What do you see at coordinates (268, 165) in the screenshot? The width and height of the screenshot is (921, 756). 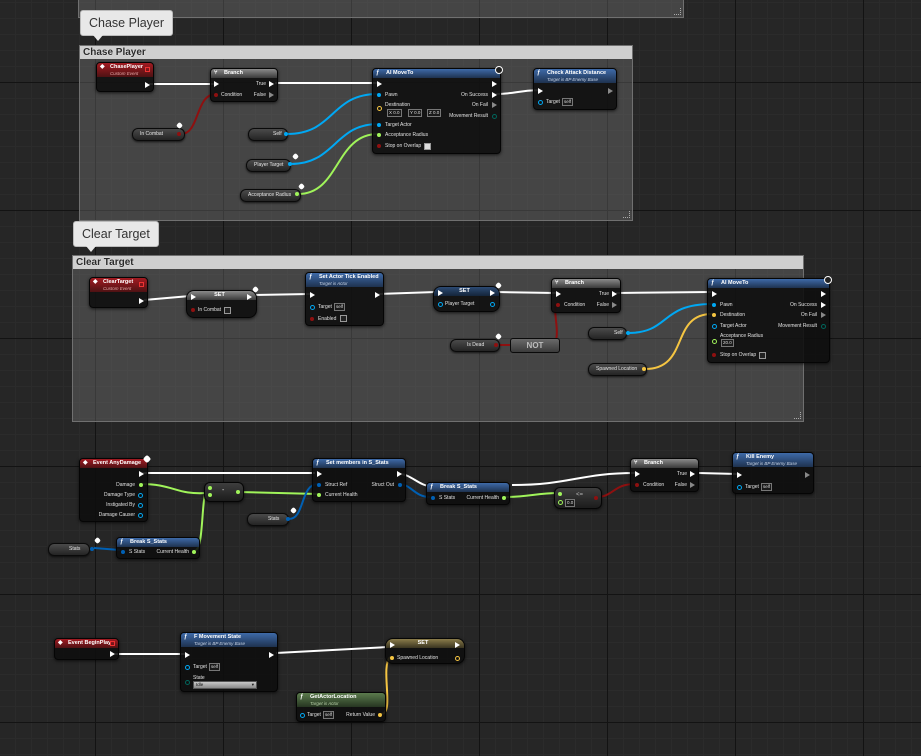 I see `var-player-target: Player Target` at bounding box center [268, 165].